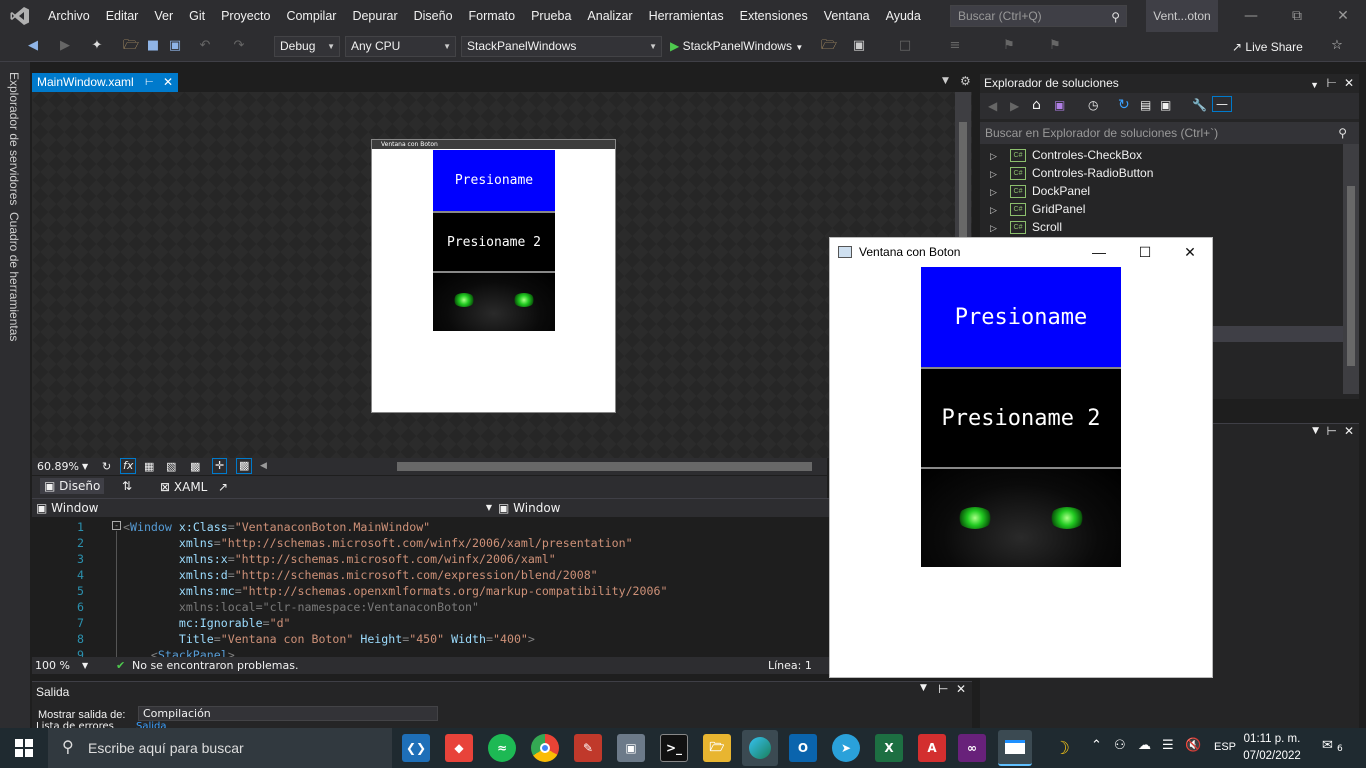 The image size is (1366, 768). I want to click on outlook-icon: O, so click(803, 748).